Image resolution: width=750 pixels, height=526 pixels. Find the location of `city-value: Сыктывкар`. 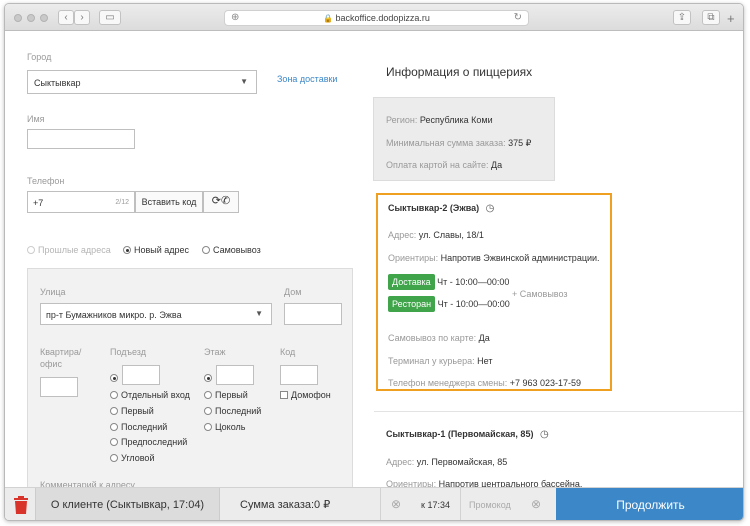

city-value: Сыктывкар is located at coordinates (57, 83).